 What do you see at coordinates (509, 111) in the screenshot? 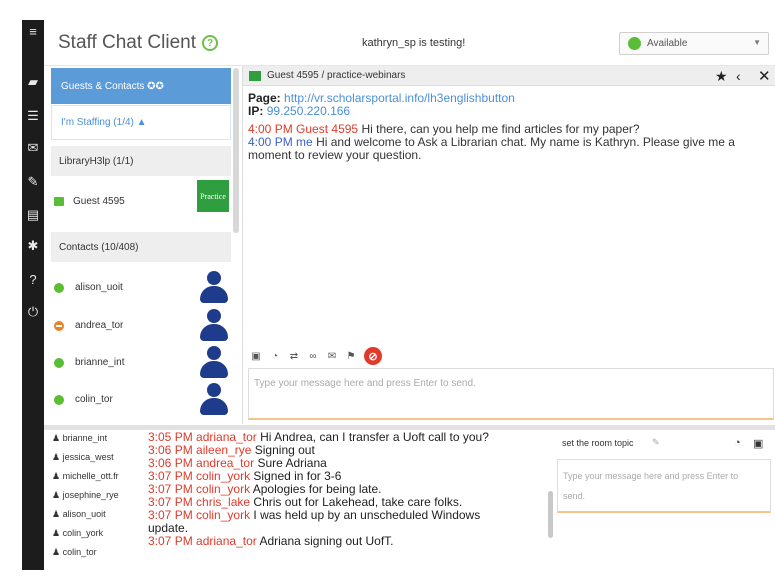
I see `ip-info: IP: 99.250.220.166` at bounding box center [509, 111].